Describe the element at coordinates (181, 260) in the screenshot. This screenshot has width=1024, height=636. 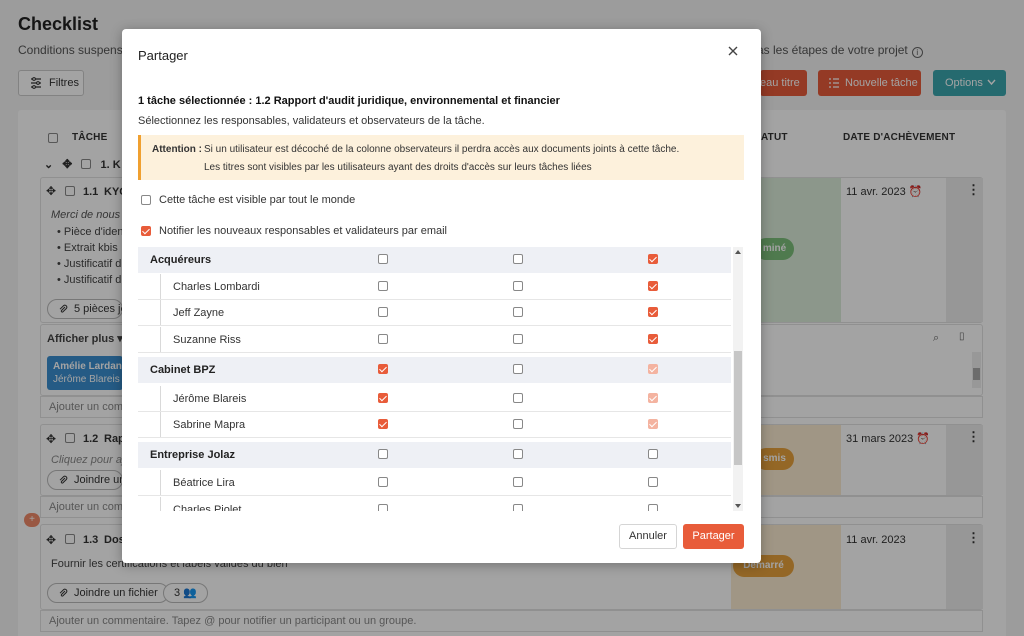
I see `group-name: Acquéreurs` at that location.